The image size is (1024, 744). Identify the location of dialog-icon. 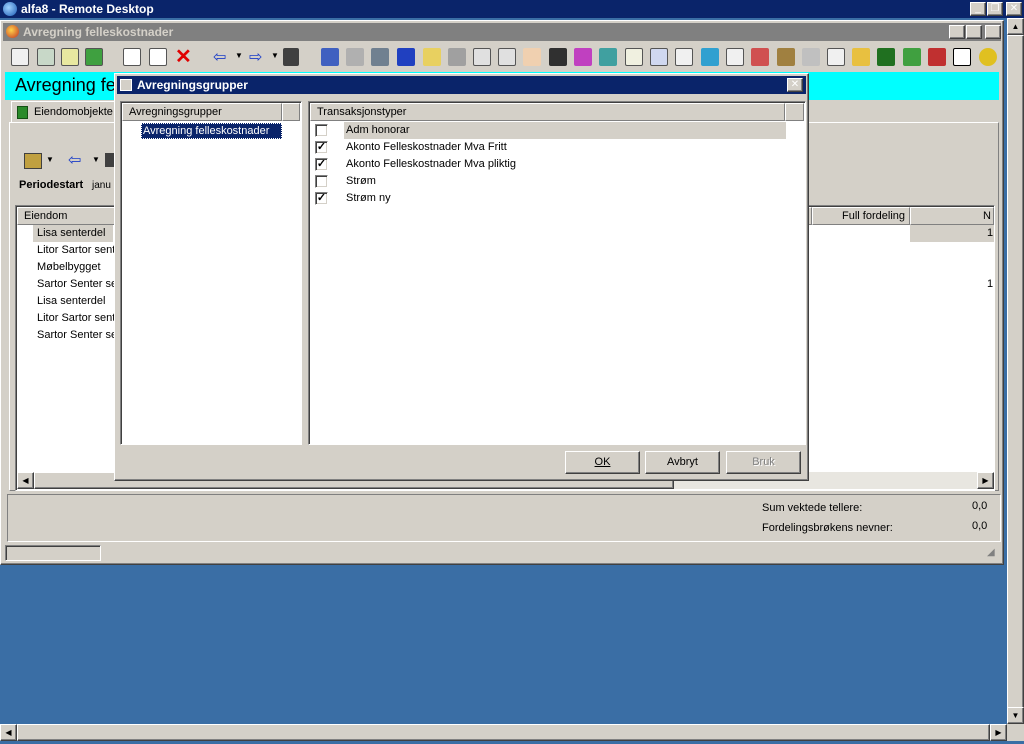
(126, 85).